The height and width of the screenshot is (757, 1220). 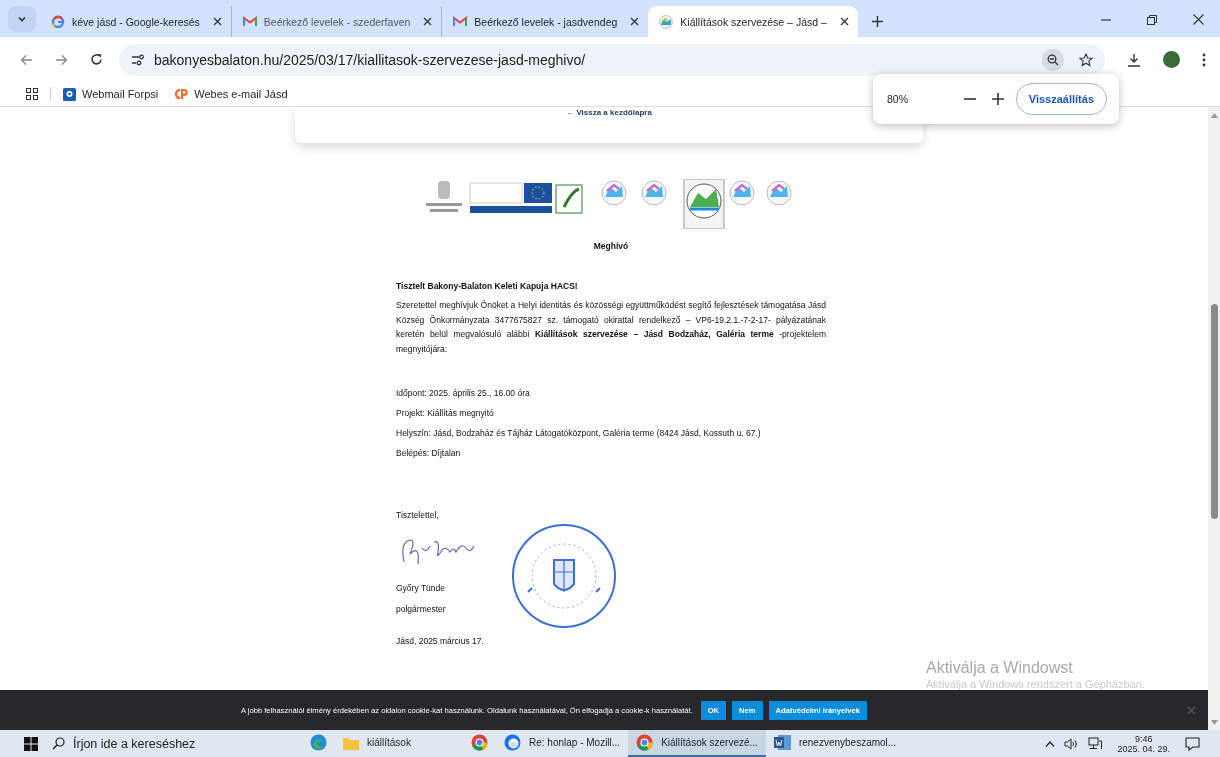 I want to click on zoom-level: 80%, so click(x=898, y=99).